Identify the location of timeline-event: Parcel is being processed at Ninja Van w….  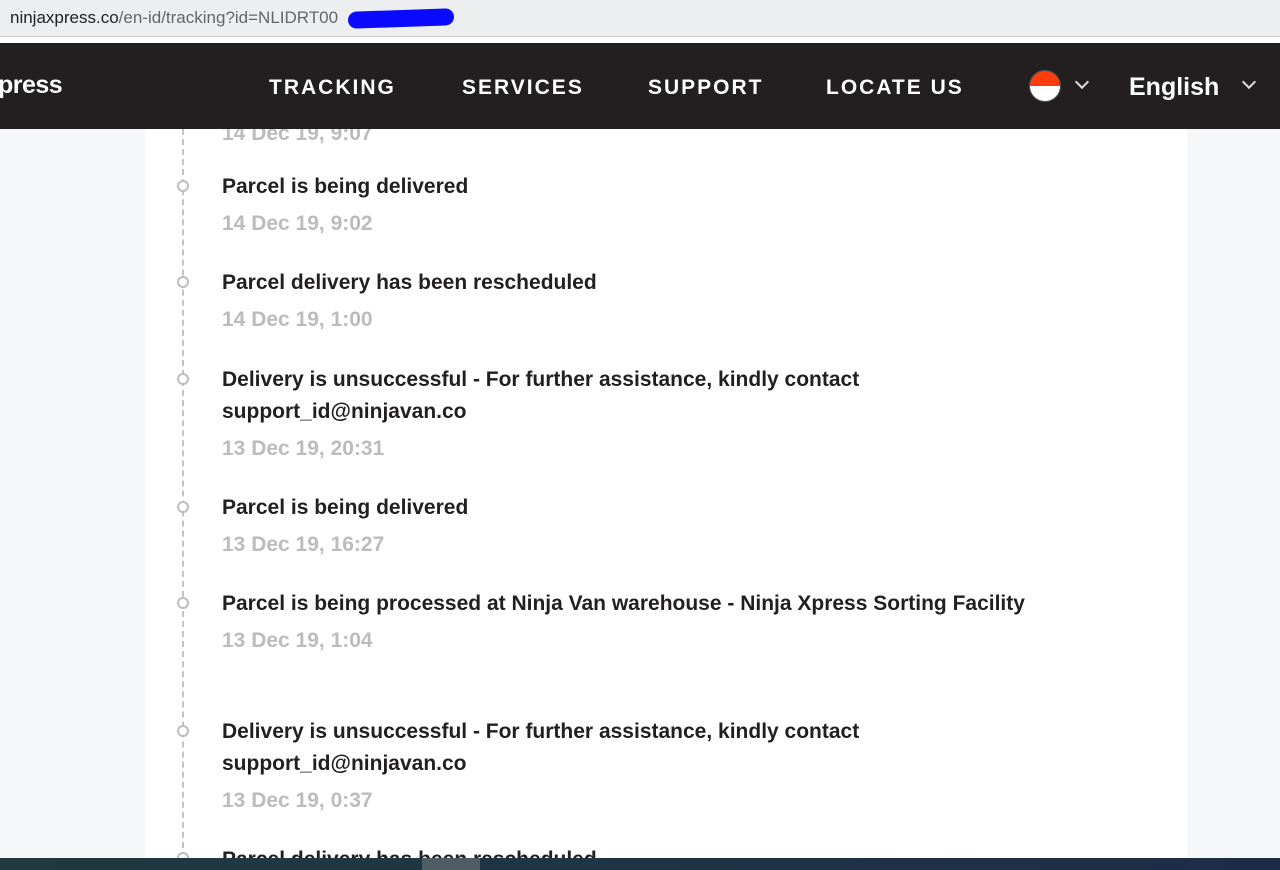
(662, 622).